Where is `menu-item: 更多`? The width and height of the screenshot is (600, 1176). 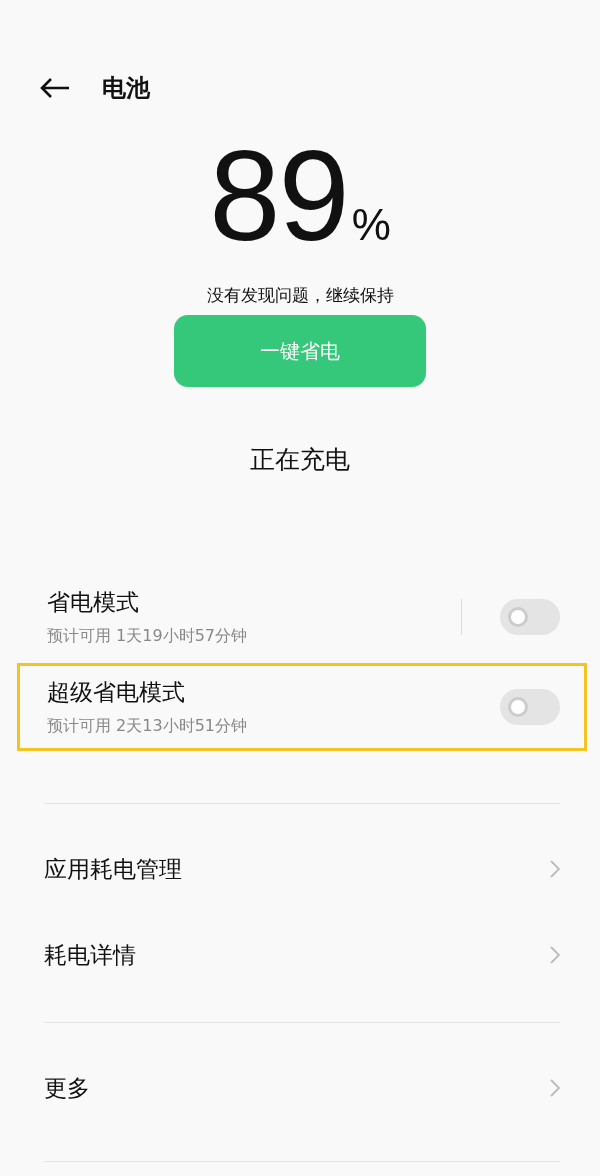
menu-item: 更多 is located at coordinates (297, 1088).